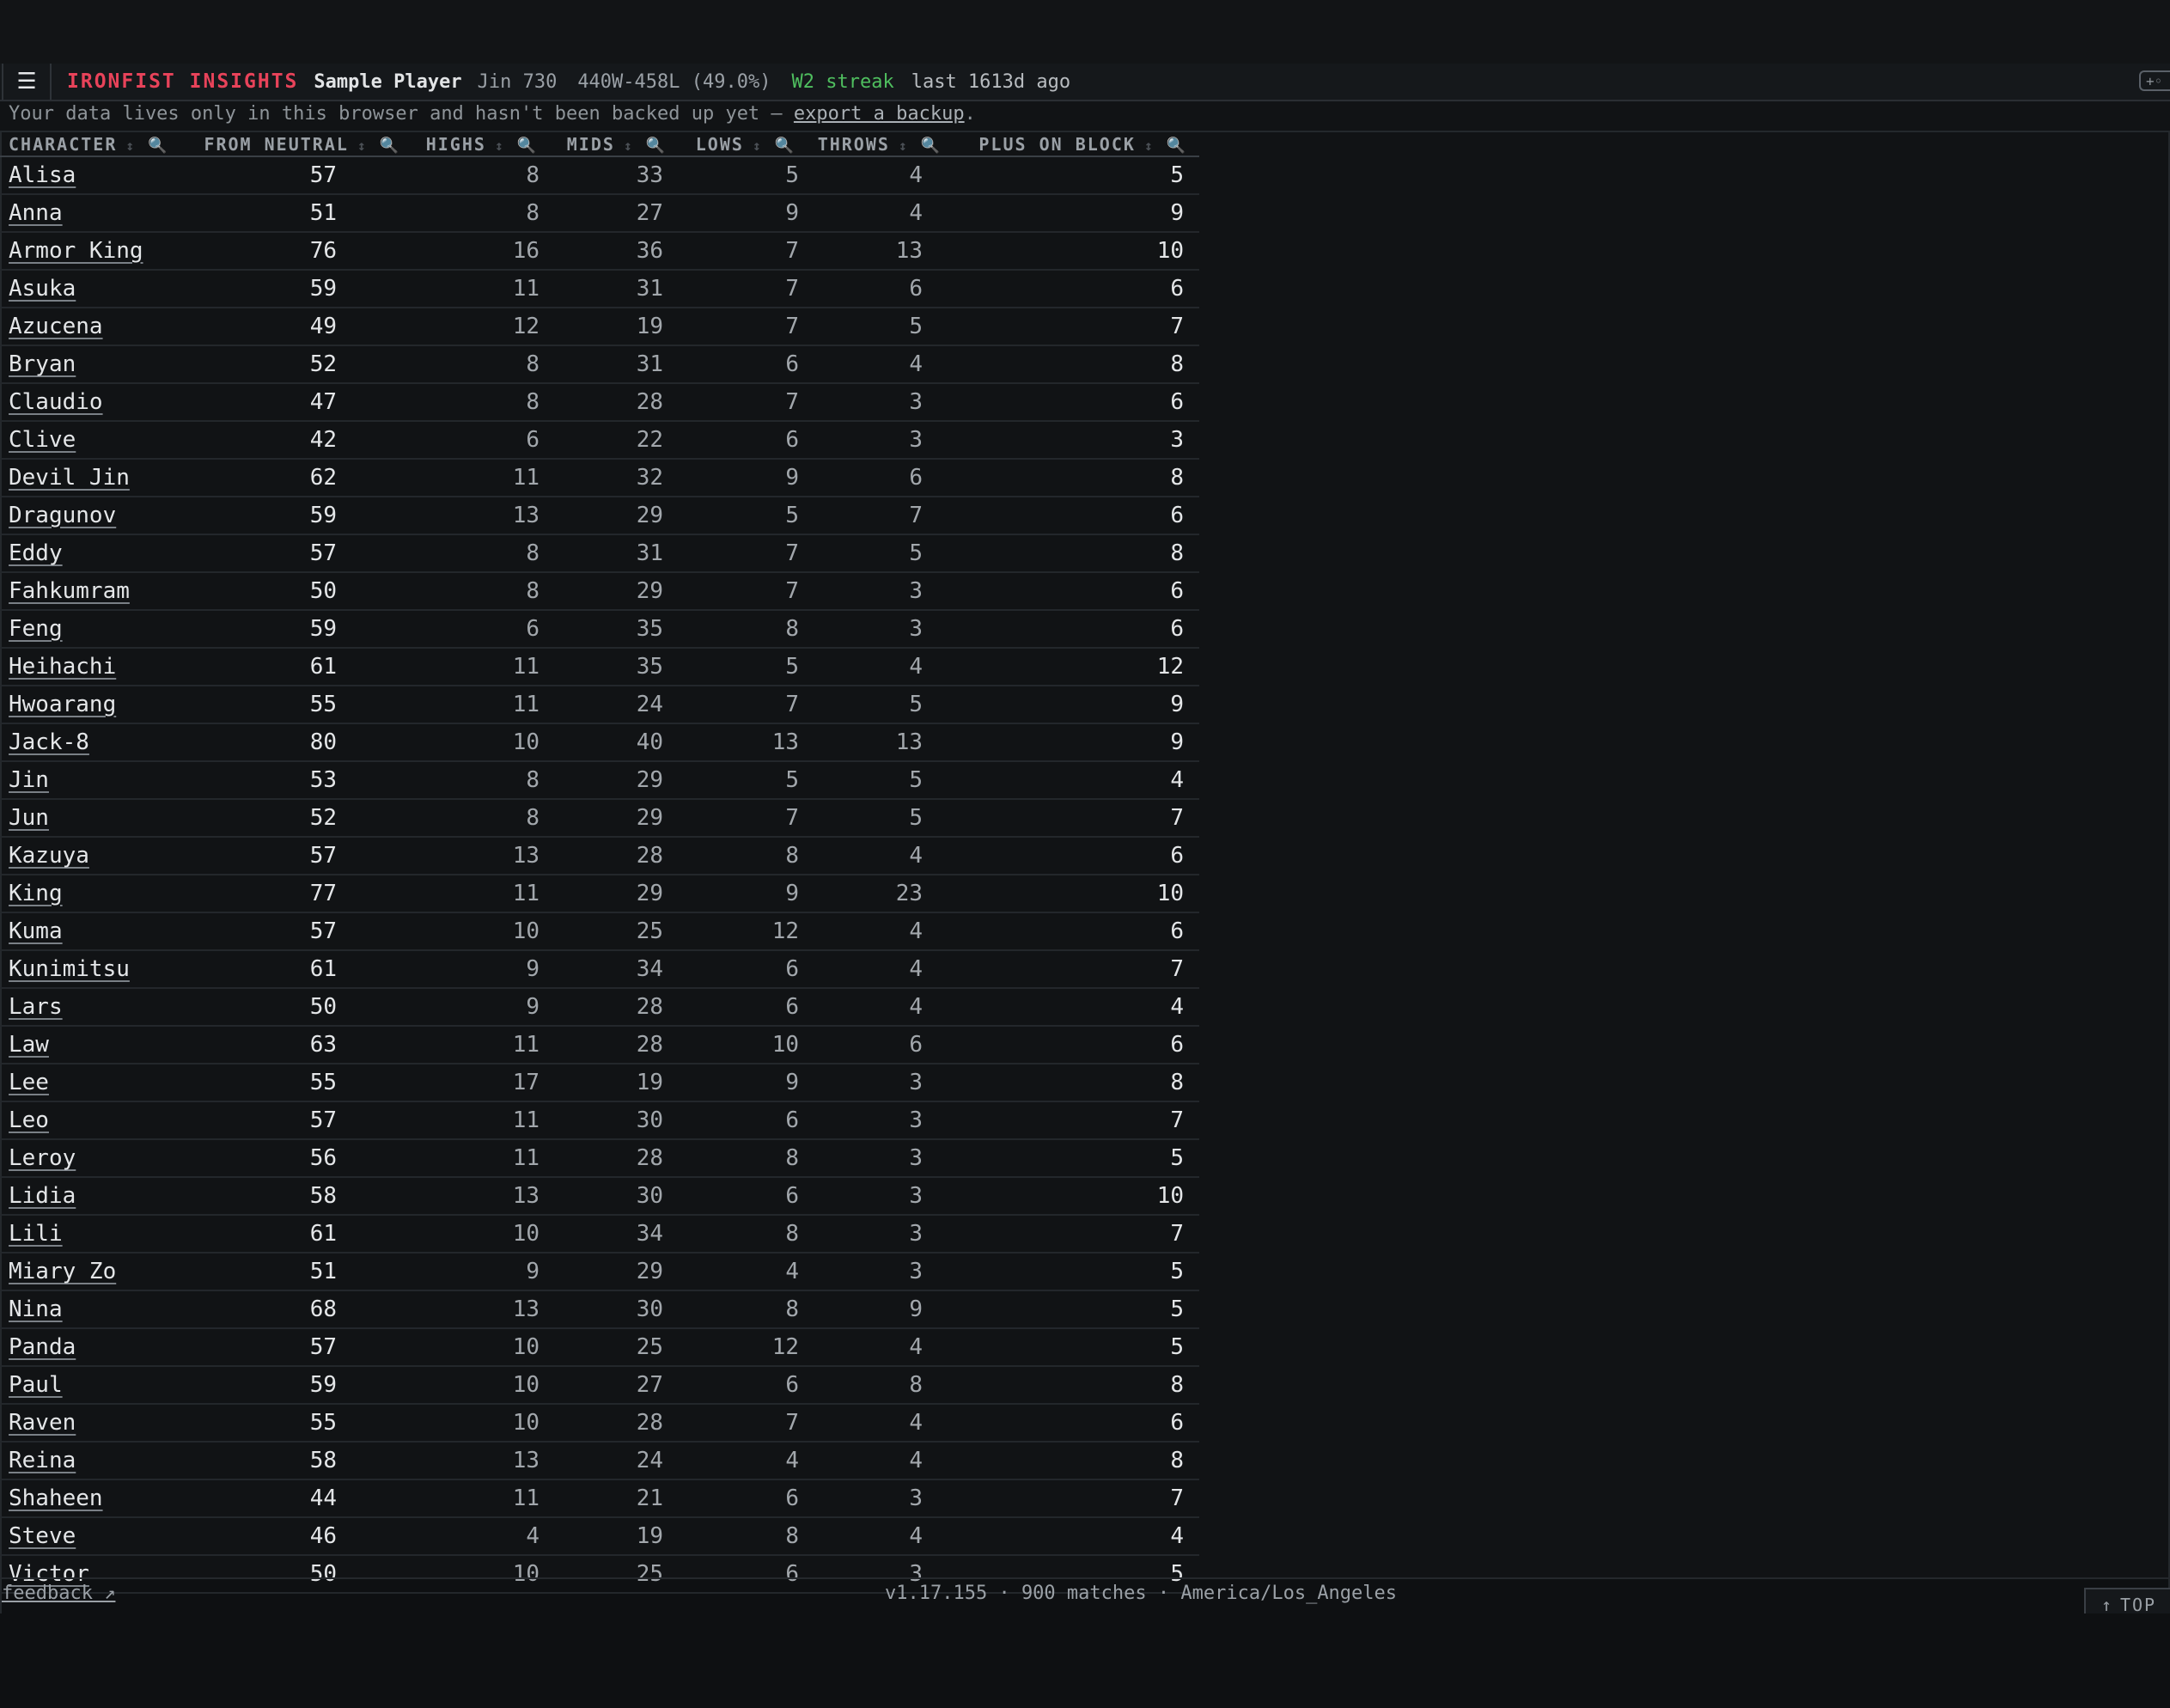 The height and width of the screenshot is (1708, 2170). Describe the element at coordinates (29, 1120) in the screenshot. I see `character-link: Leo` at that location.